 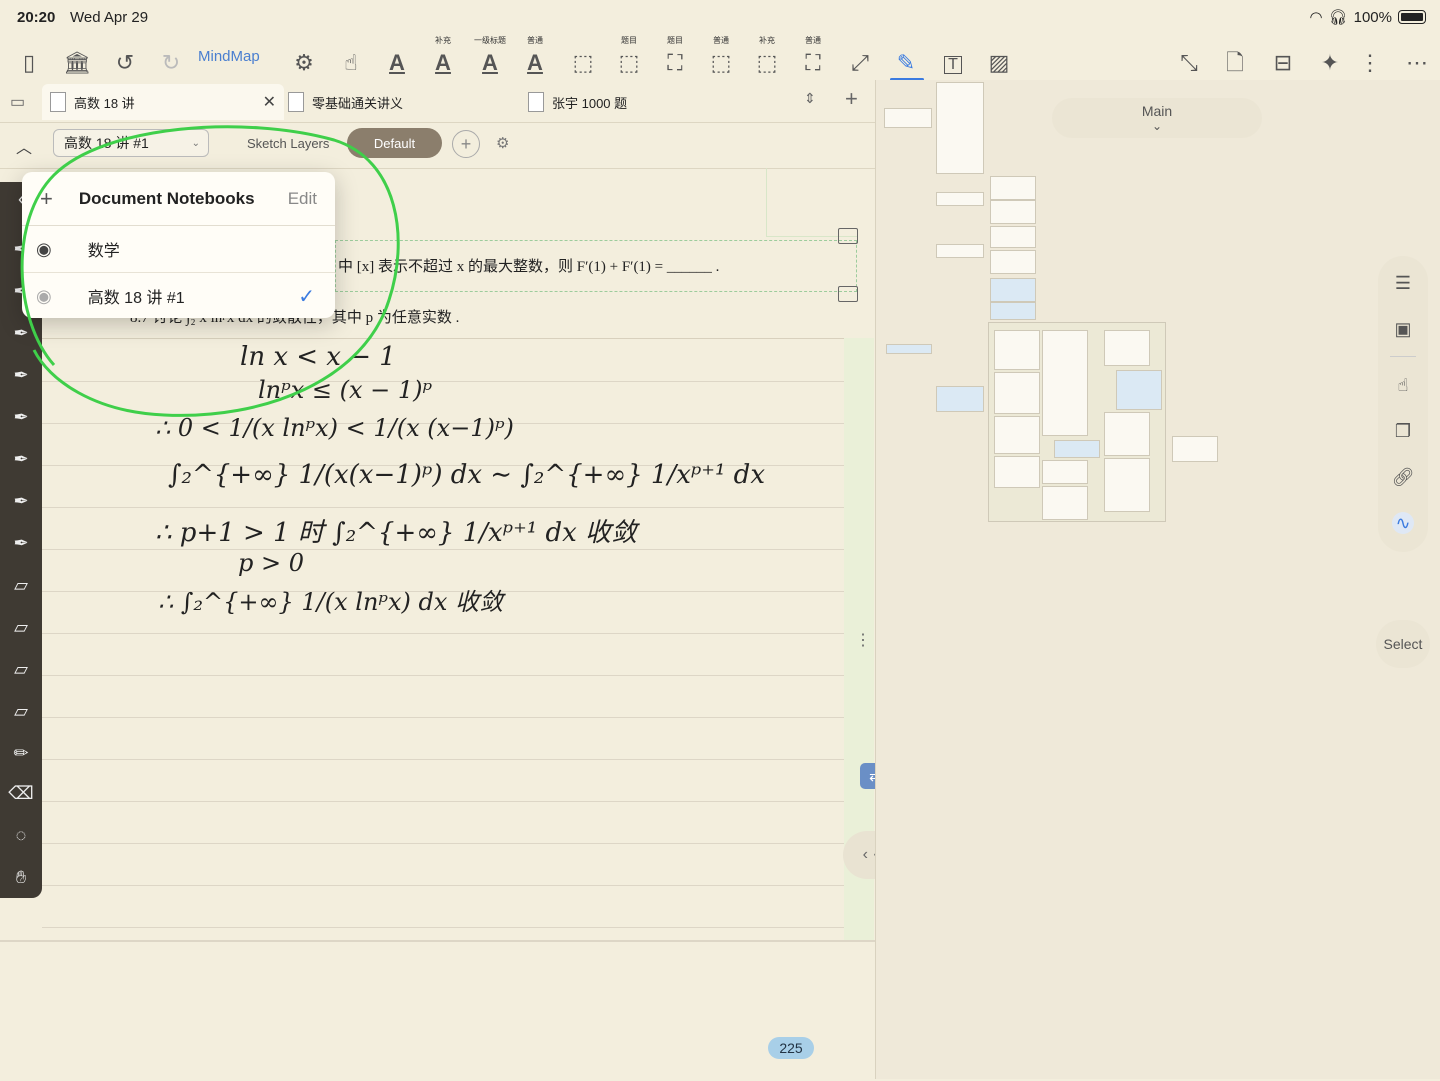 What do you see at coordinates (721, 57) in the screenshot?
I see `frame-preset-2-icon: 普通 ⬚` at bounding box center [721, 57].